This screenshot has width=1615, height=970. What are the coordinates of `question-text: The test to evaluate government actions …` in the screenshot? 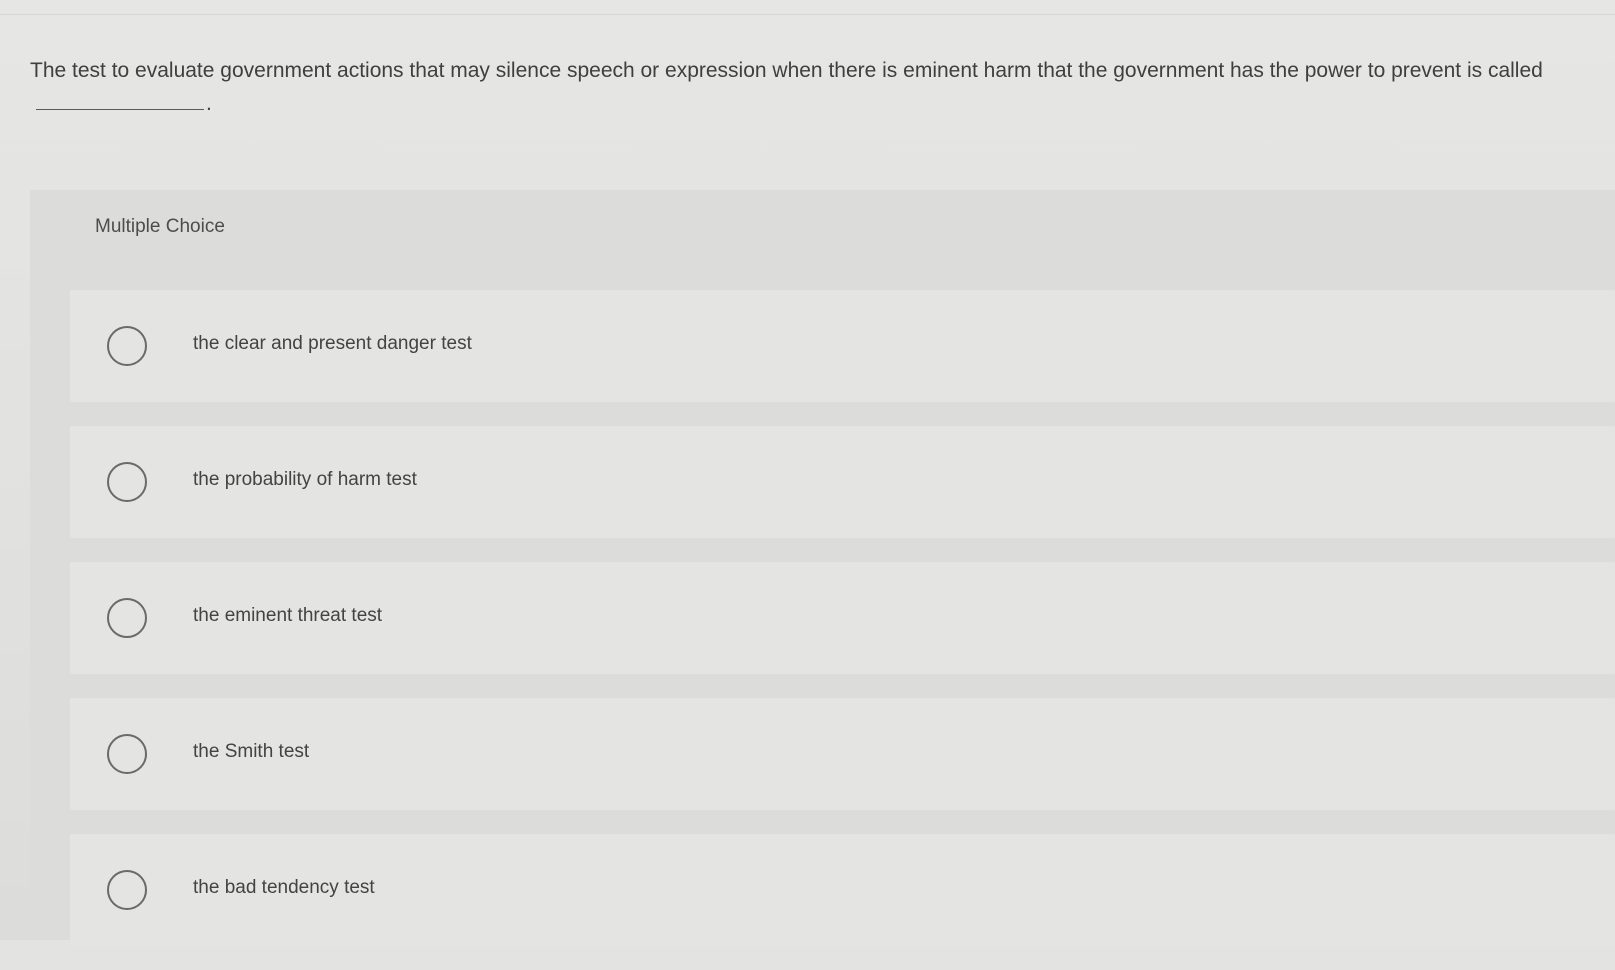 It's located at (786, 70).